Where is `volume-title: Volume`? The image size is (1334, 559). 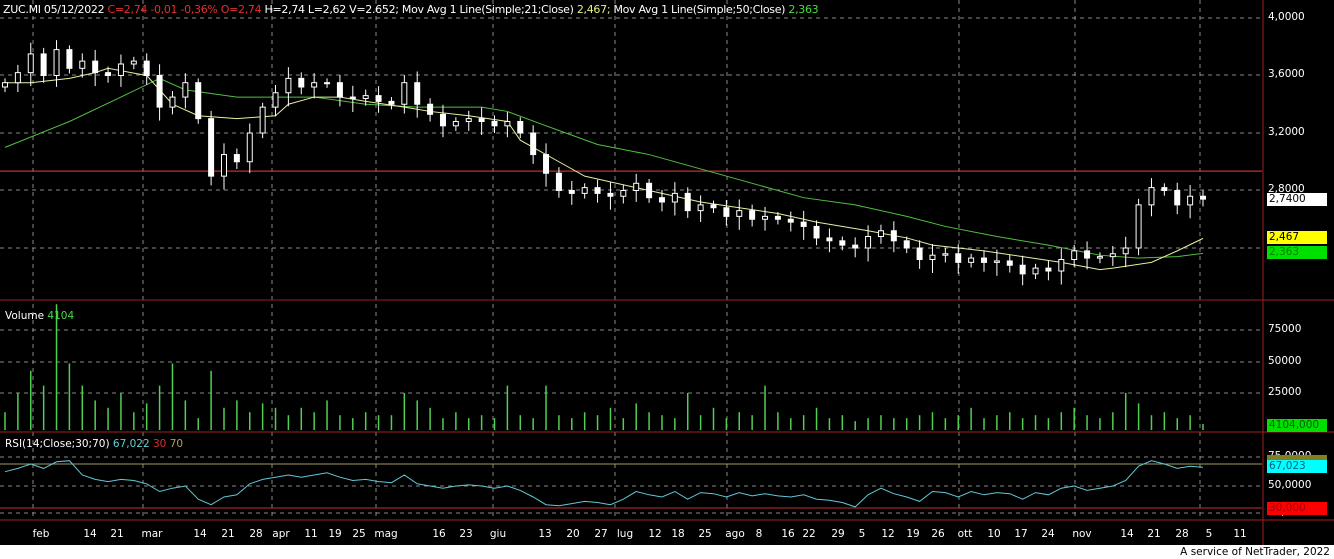
volume-title: Volume is located at coordinates (25, 316).